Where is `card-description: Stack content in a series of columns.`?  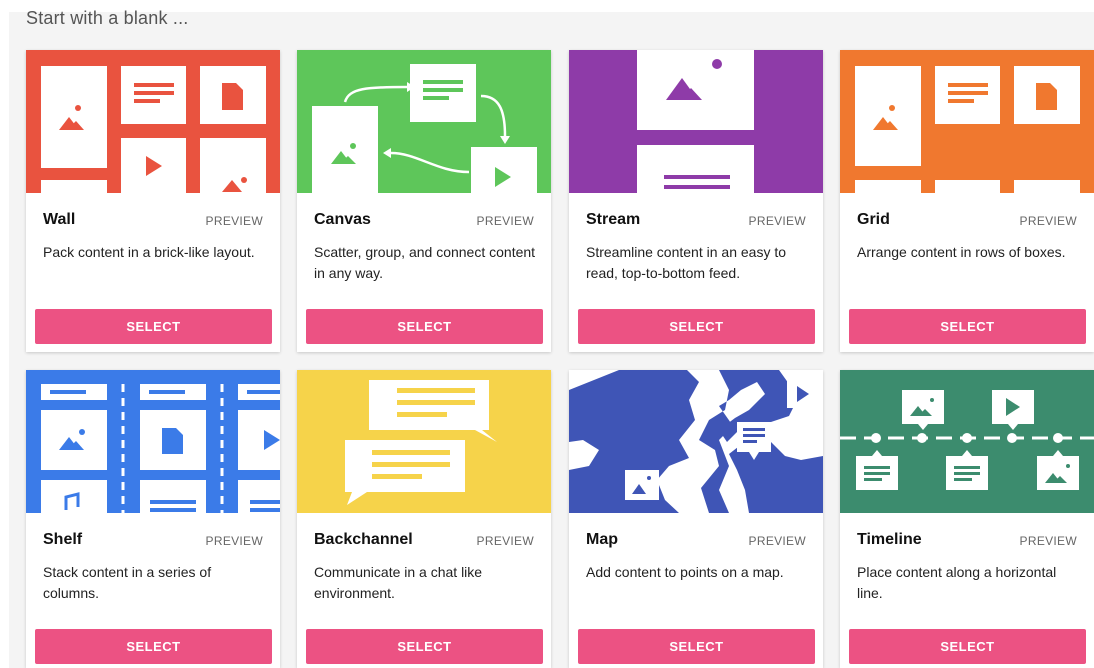
card-description: Stack content in a series of columns. is located at coordinates (127, 582).